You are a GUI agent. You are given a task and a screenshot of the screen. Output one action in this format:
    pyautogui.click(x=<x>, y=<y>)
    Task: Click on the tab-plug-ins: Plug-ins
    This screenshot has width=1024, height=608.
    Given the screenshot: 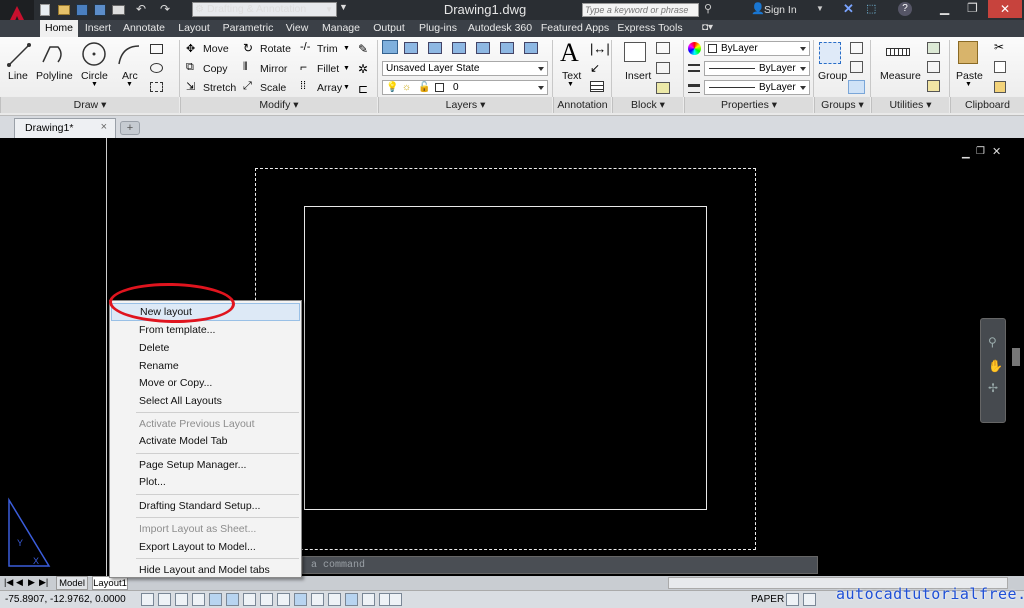 What is the action you would take?
    pyautogui.click(x=438, y=28)
    